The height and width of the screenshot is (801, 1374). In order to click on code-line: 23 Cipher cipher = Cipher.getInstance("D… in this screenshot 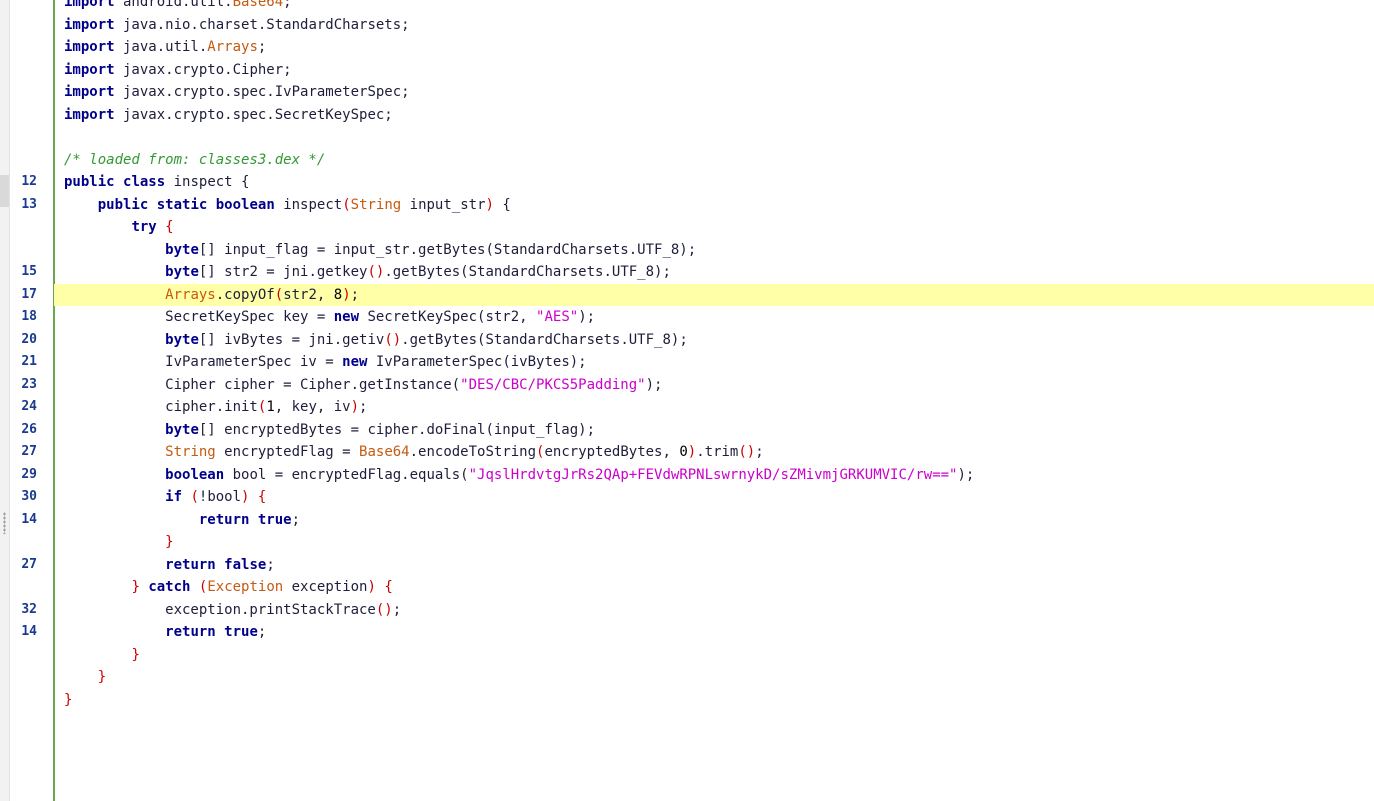, I will do `click(687, 385)`.